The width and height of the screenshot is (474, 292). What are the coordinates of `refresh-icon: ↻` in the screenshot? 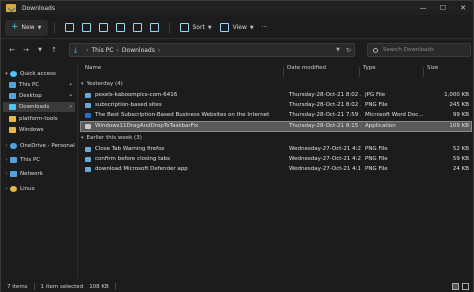 It's located at (348, 50).